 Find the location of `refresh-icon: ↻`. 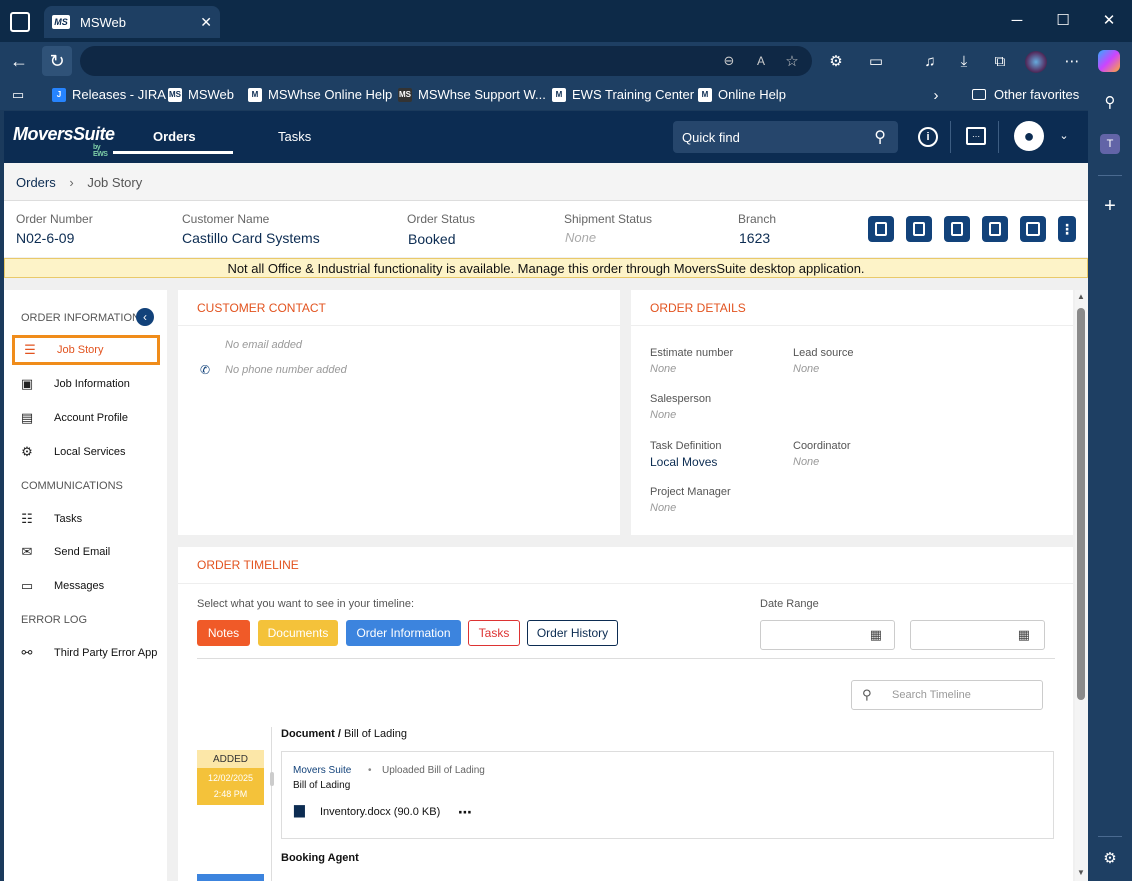

refresh-icon: ↻ is located at coordinates (57, 61).